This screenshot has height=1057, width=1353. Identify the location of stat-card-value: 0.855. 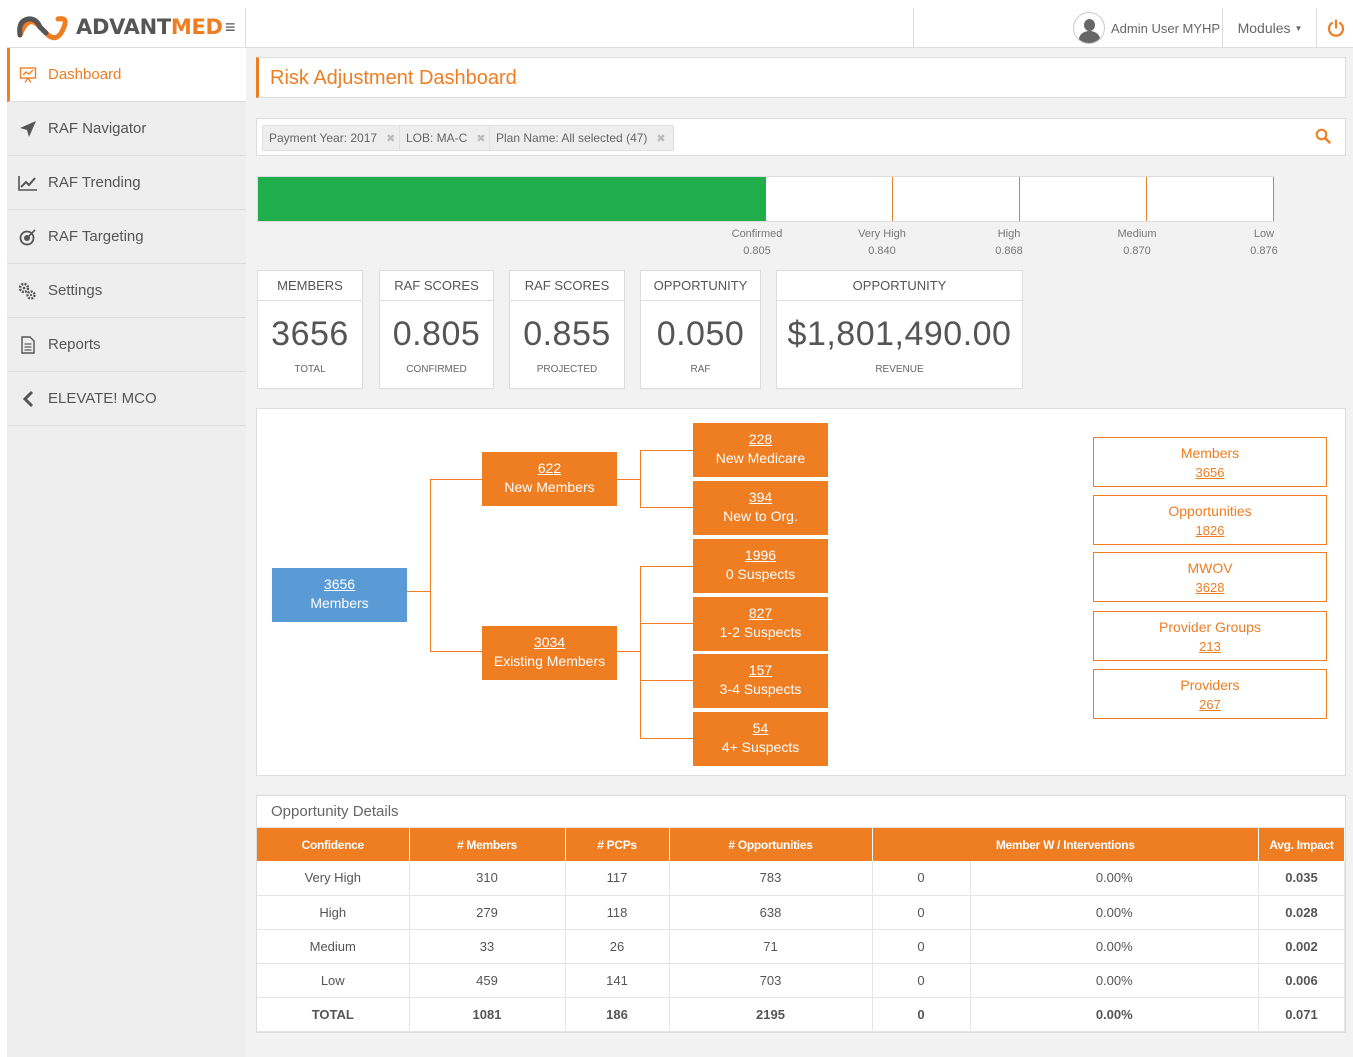
(567, 334).